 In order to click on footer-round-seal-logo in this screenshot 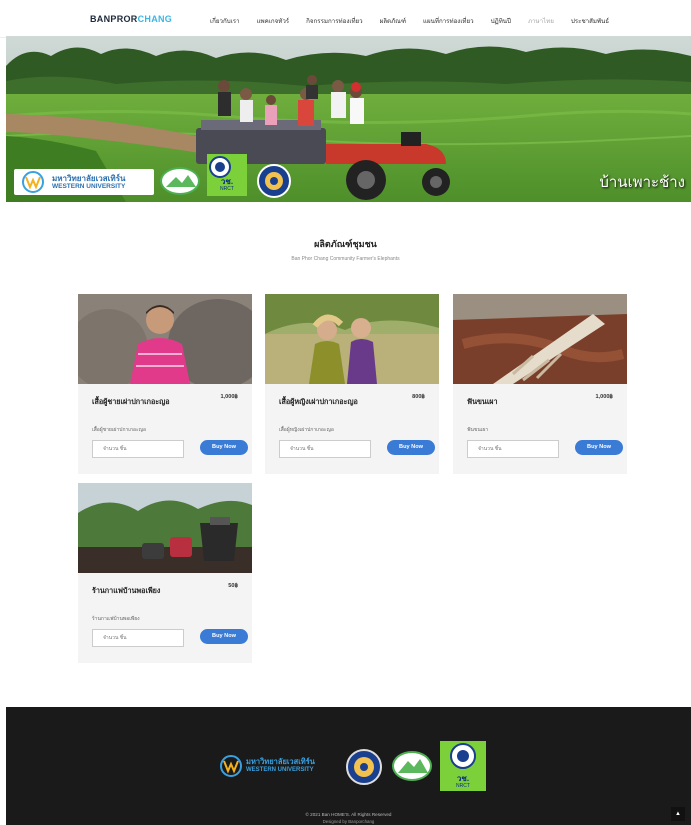, I will do `click(364, 767)`.